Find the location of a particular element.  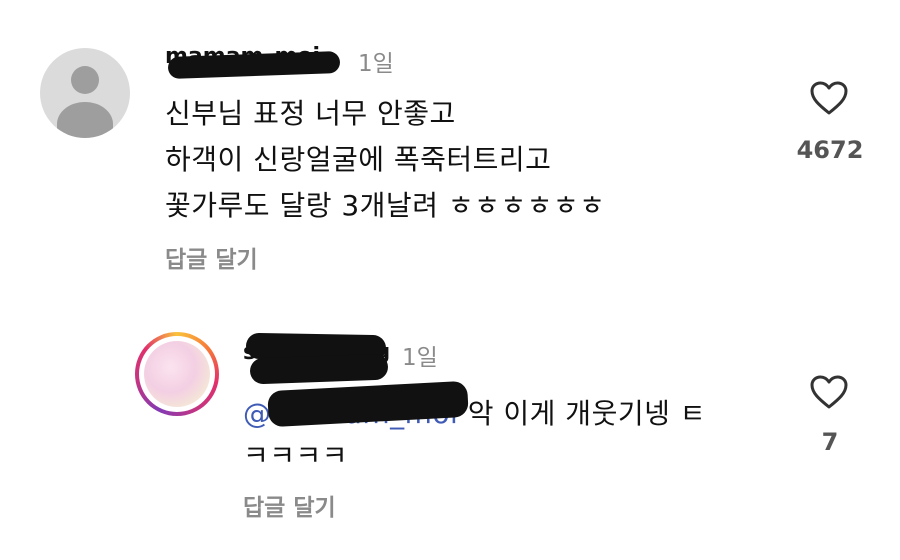

reply-text: 악 이게 개웃기넹 ㅌ is located at coordinates (582, 413).